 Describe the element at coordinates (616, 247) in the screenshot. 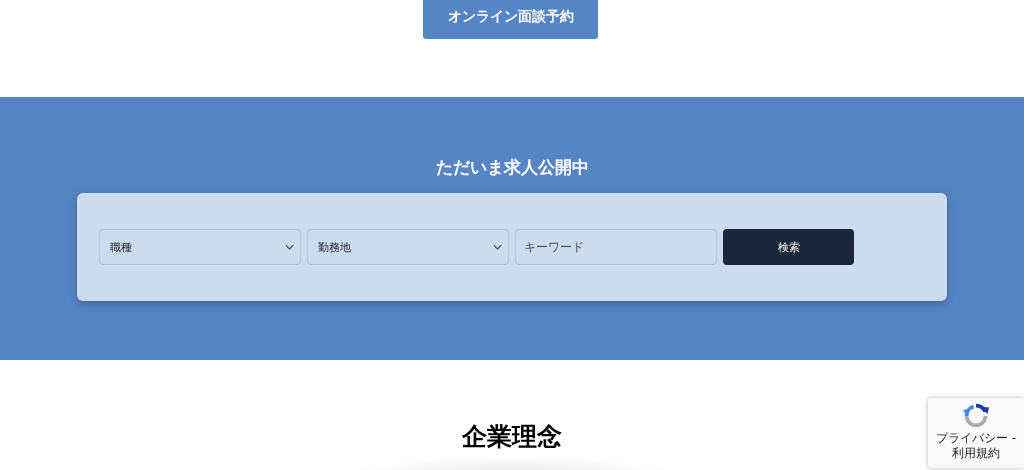

I see `keyword-field: キーワード` at that location.